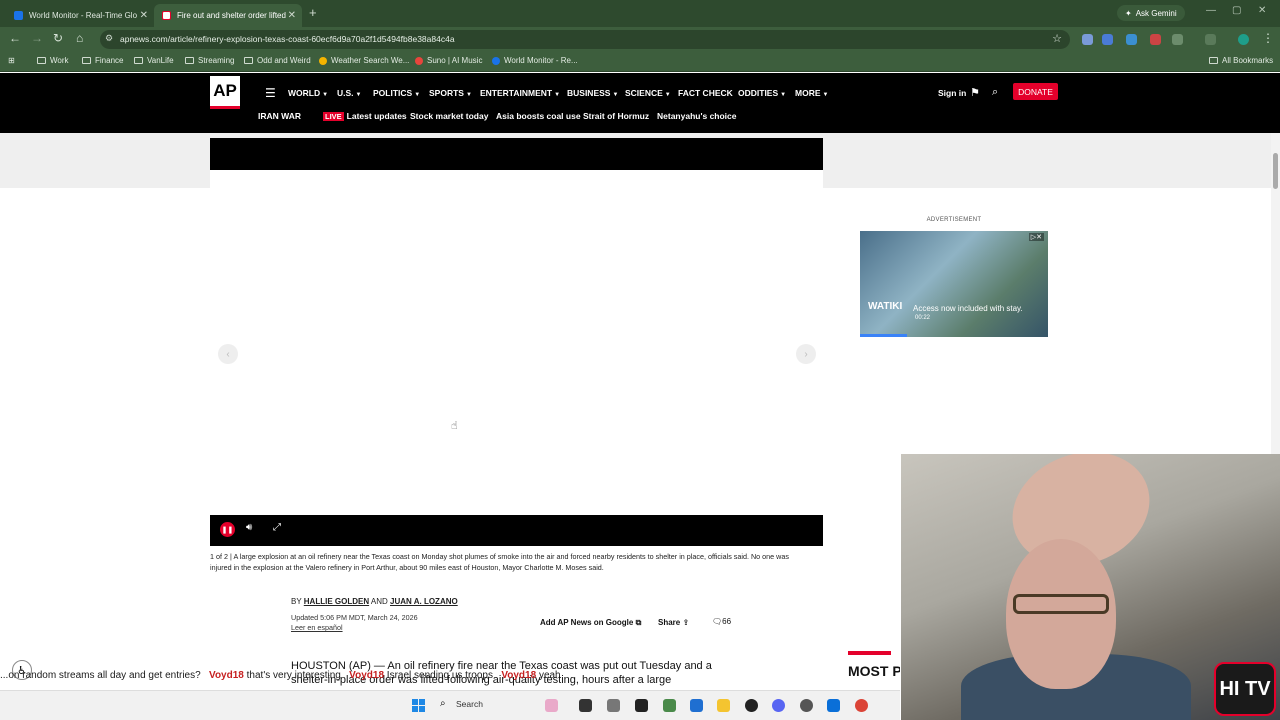 This screenshot has width=1280, height=720. Describe the element at coordinates (80, 15) in the screenshot. I see `tab-world-monitor: World Monitor - Real-Time Glo ✕` at that location.